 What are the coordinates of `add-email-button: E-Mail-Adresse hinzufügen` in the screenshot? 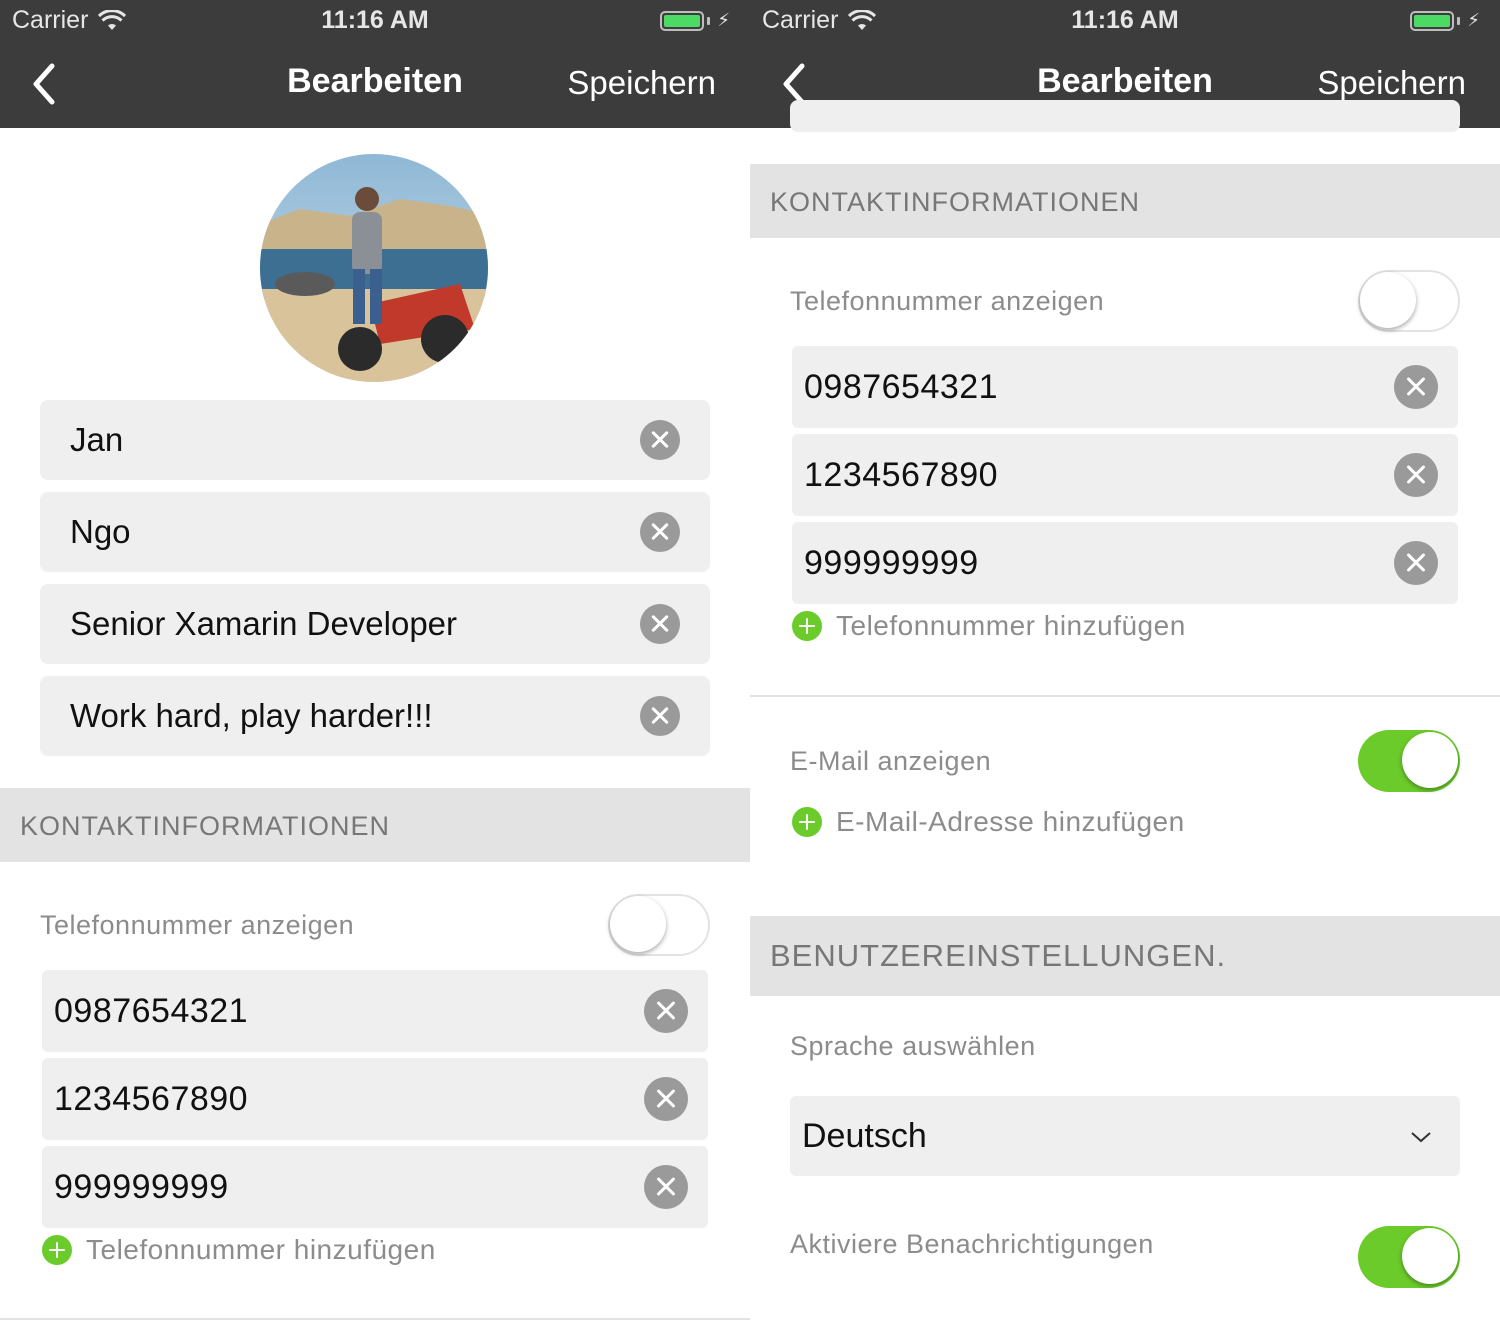 It's located at (988, 822).